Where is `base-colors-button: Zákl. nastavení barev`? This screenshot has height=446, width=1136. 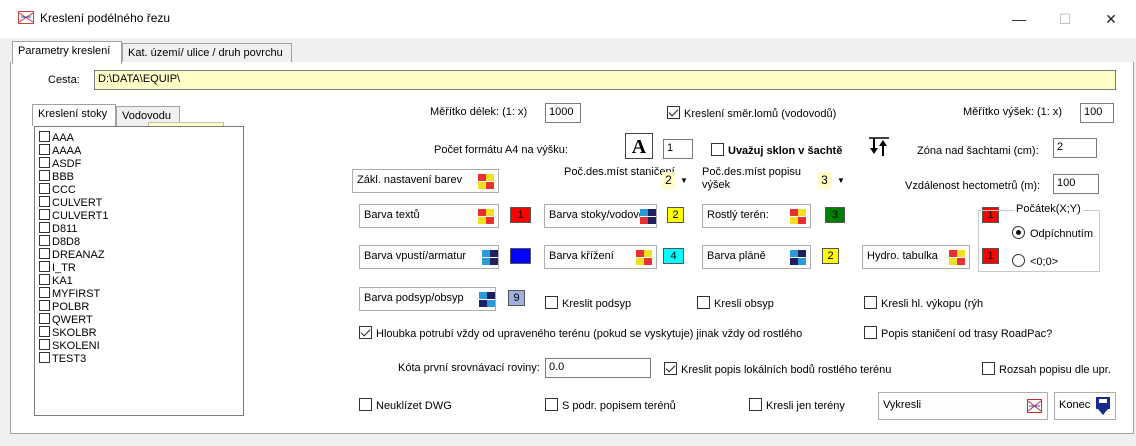
base-colors-button: Zákl. nastavení barev is located at coordinates (425, 181).